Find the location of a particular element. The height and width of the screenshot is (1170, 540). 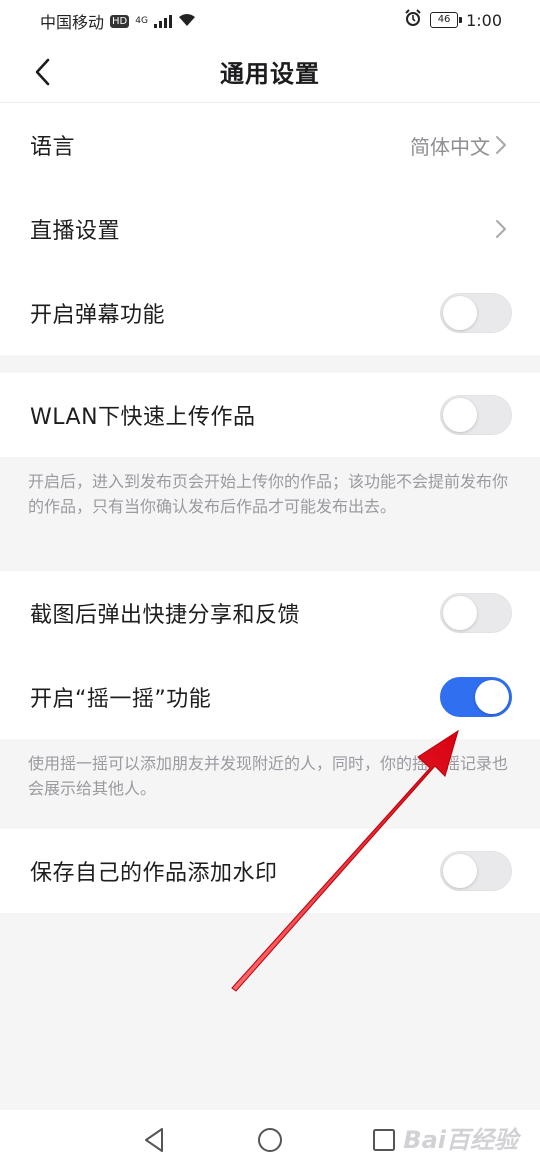

watermark-setting-row: 保存自己的作品添加水印 is located at coordinates (270, 871).